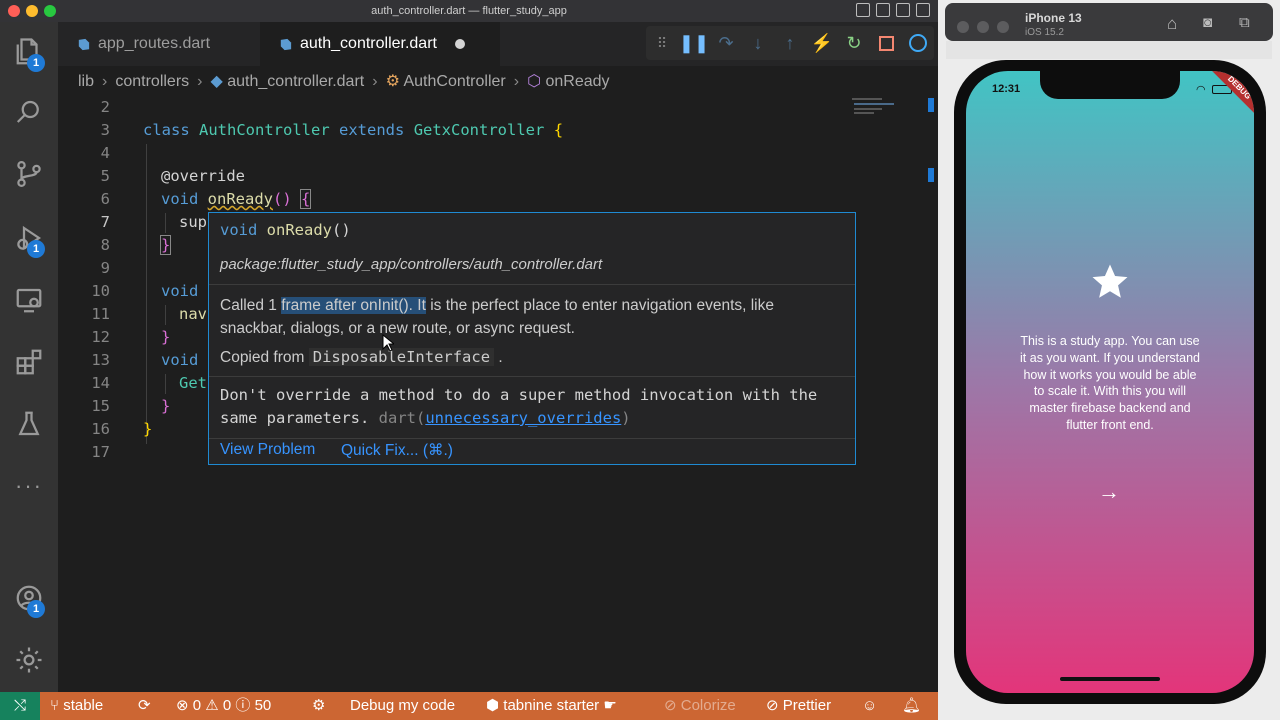 This screenshot has width=1280, height=720. Describe the element at coordinates (182, 705) in the screenshot. I see `error-icon: ⊗` at that location.